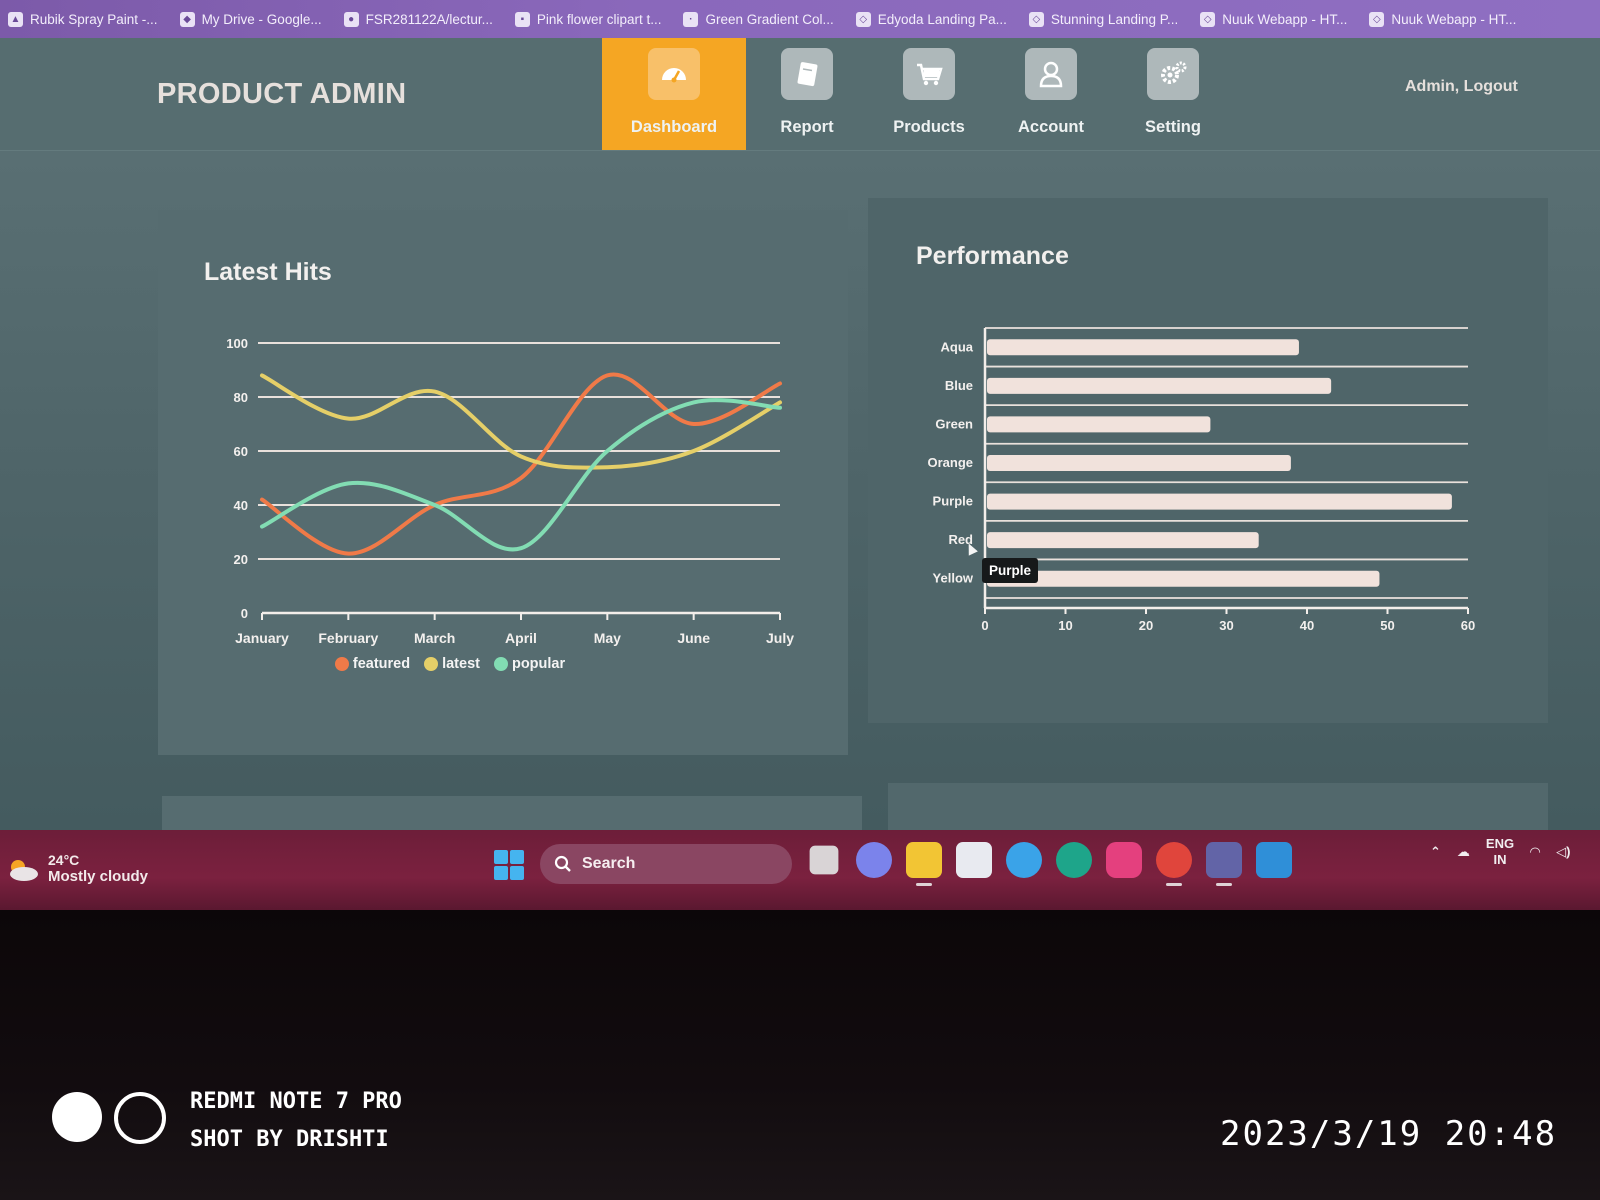 The height and width of the screenshot is (1200, 1600). What do you see at coordinates (1049, 864) in the screenshot?
I see `taskbar-apps` at bounding box center [1049, 864].